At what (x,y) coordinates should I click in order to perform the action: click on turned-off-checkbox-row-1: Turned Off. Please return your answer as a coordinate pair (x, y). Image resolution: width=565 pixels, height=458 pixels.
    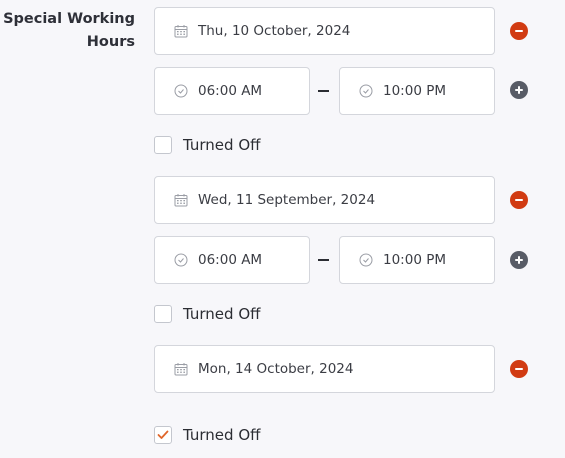
    Looking at the image, I should click on (207, 145).